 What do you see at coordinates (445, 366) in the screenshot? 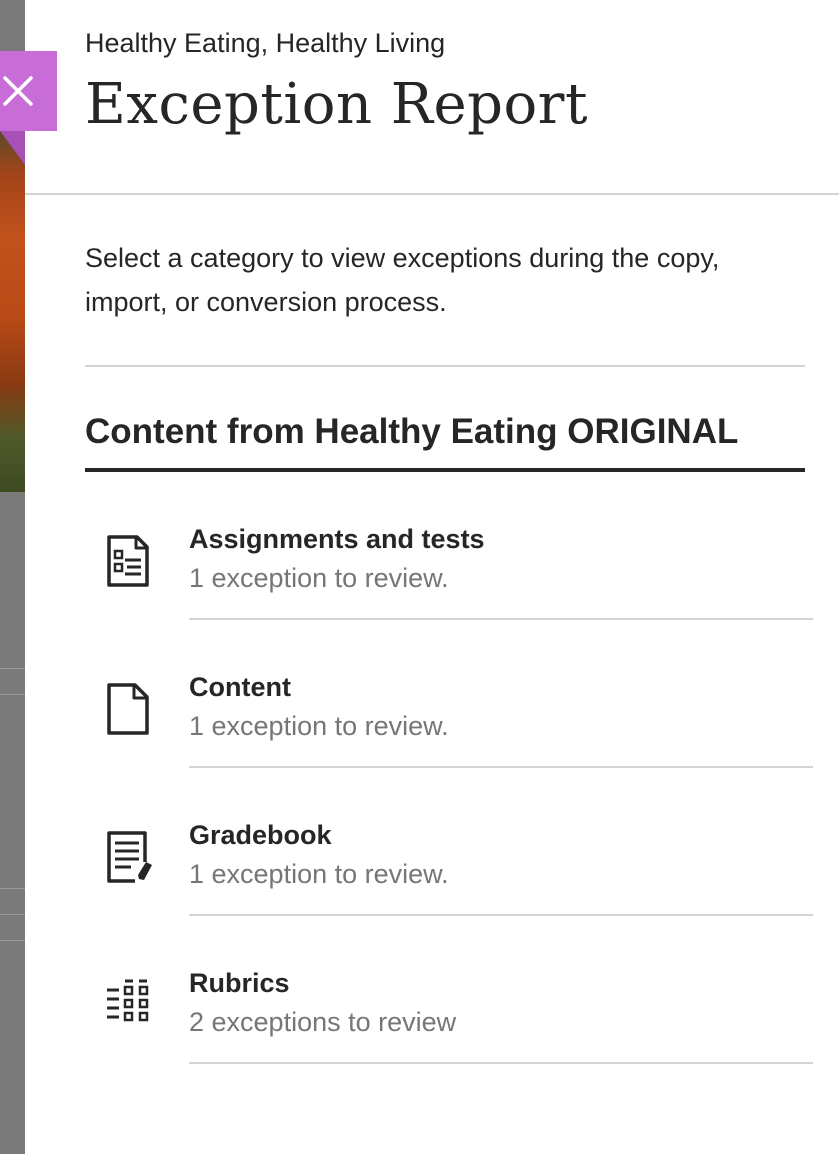
I see `intro-divider` at bounding box center [445, 366].